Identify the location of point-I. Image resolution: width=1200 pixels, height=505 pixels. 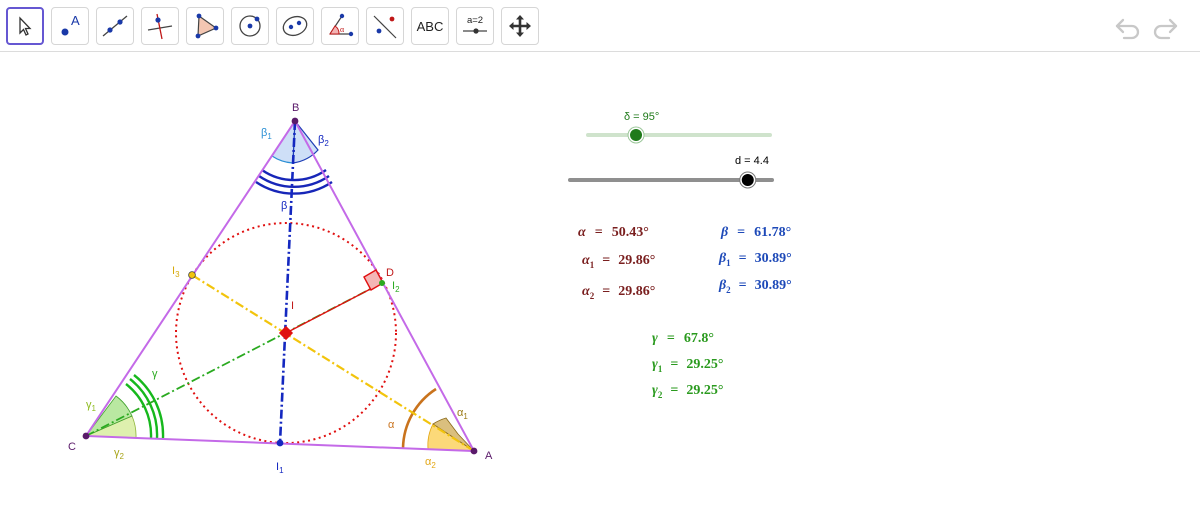
(286, 333).